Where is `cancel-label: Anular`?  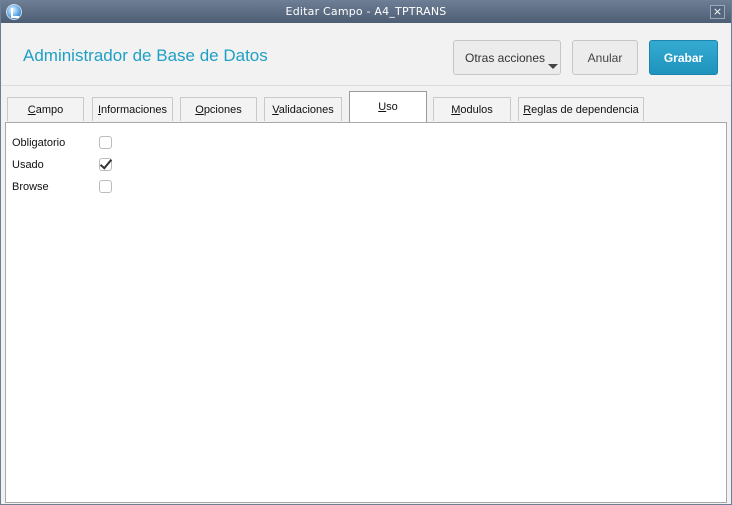 cancel-label: Anular is located at coordinates (605, 58).